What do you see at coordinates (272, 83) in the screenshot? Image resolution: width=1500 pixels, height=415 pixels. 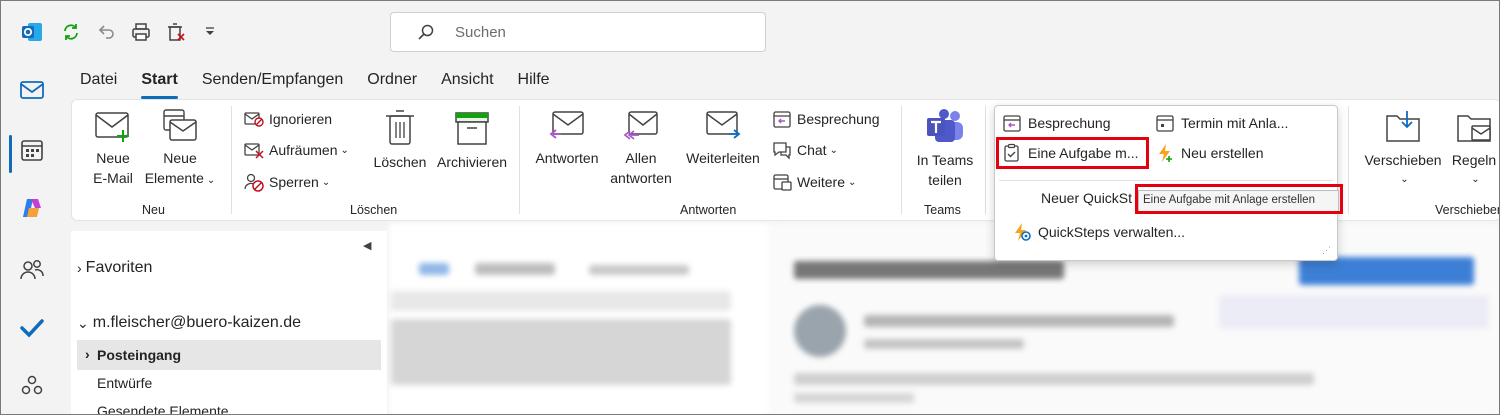 I see `tab-senden-empfangen: Senden/Empfangen` at bounding box center [272, 83].